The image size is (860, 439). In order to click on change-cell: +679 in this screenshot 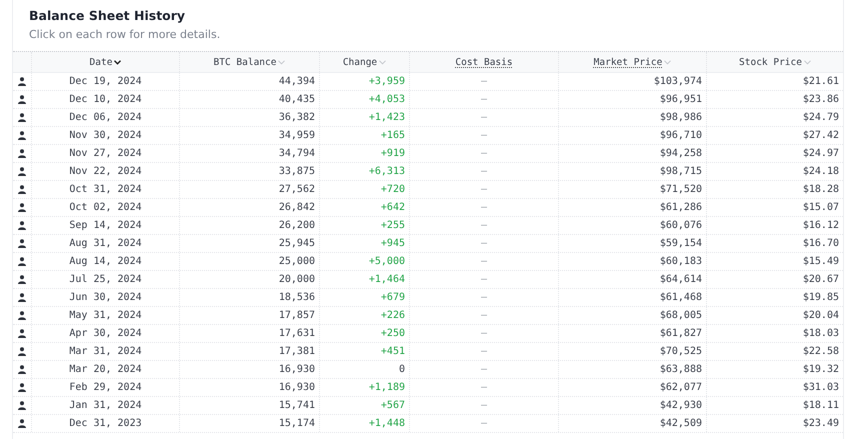, I will do `click(364, 297)`.